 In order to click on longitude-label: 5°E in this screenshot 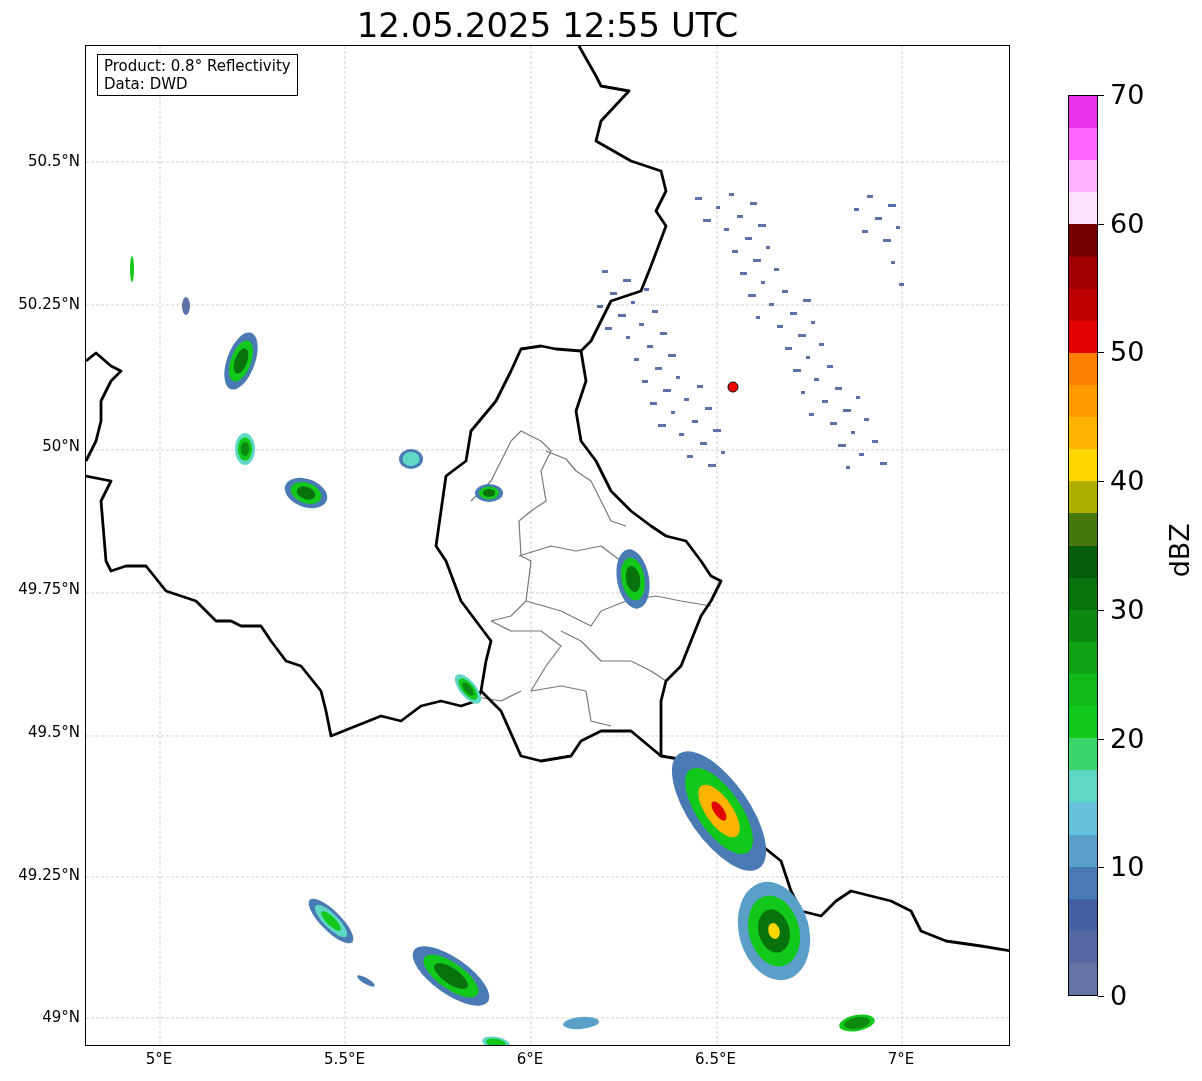, I will do `click(159, 1059)`.